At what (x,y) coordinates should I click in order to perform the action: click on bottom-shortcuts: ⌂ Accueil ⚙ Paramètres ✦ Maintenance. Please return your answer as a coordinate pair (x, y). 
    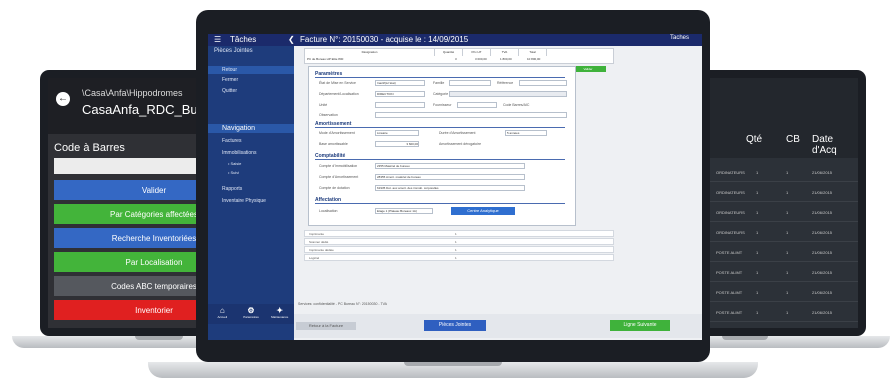
    Looking at the image, I should click on (251, 314).